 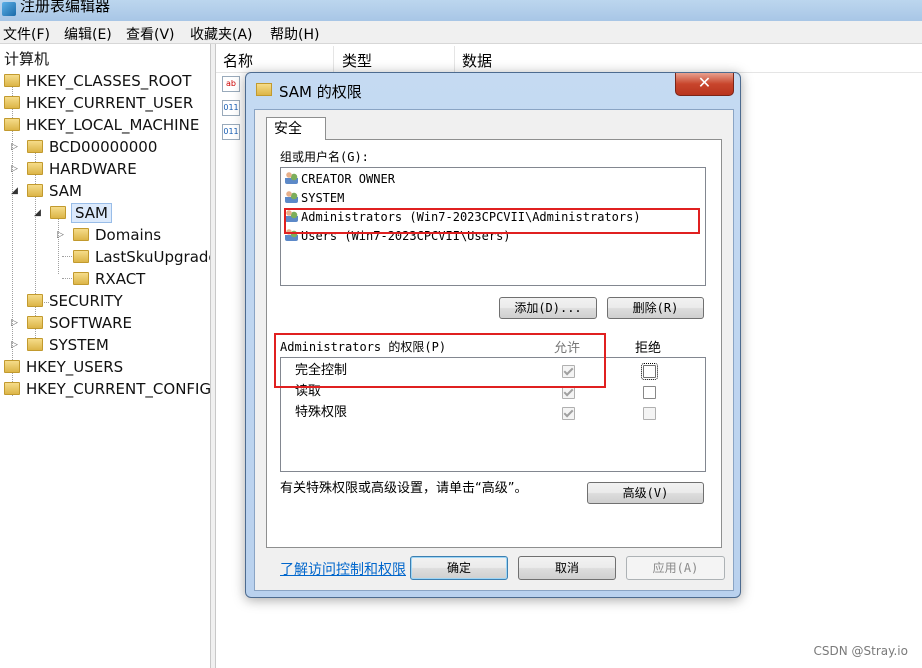 What do you see at coordinates (26, 59) in the screenshot?
I see `tree-node-computer: 计算机` at bounding box center [26, 59].